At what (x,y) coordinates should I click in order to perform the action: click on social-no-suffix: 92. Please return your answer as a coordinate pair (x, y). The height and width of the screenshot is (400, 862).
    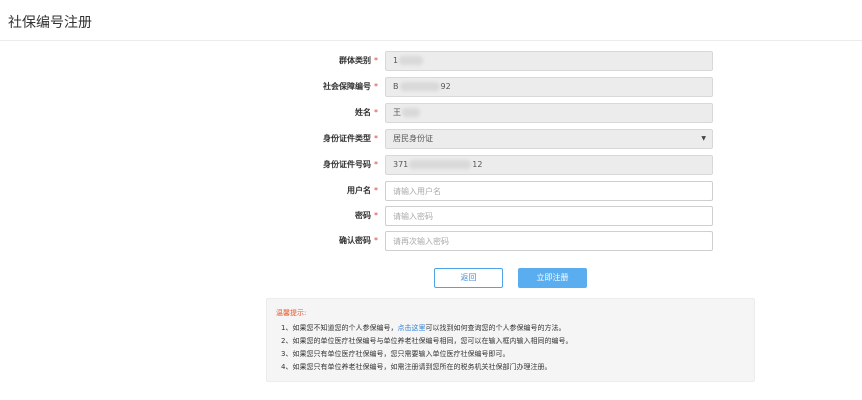
    Looking at the image, I should click on (445, 86).